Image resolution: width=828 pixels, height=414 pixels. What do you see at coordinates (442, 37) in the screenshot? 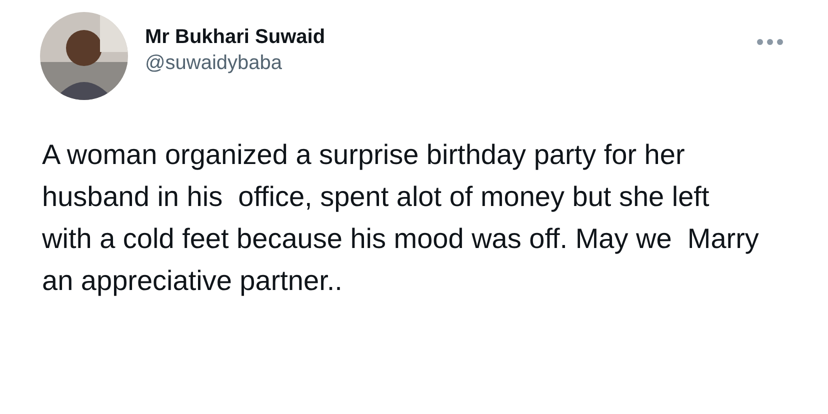
I see `author-name: Mr Bukhari Suwaid` at bounding box center [442, 37].